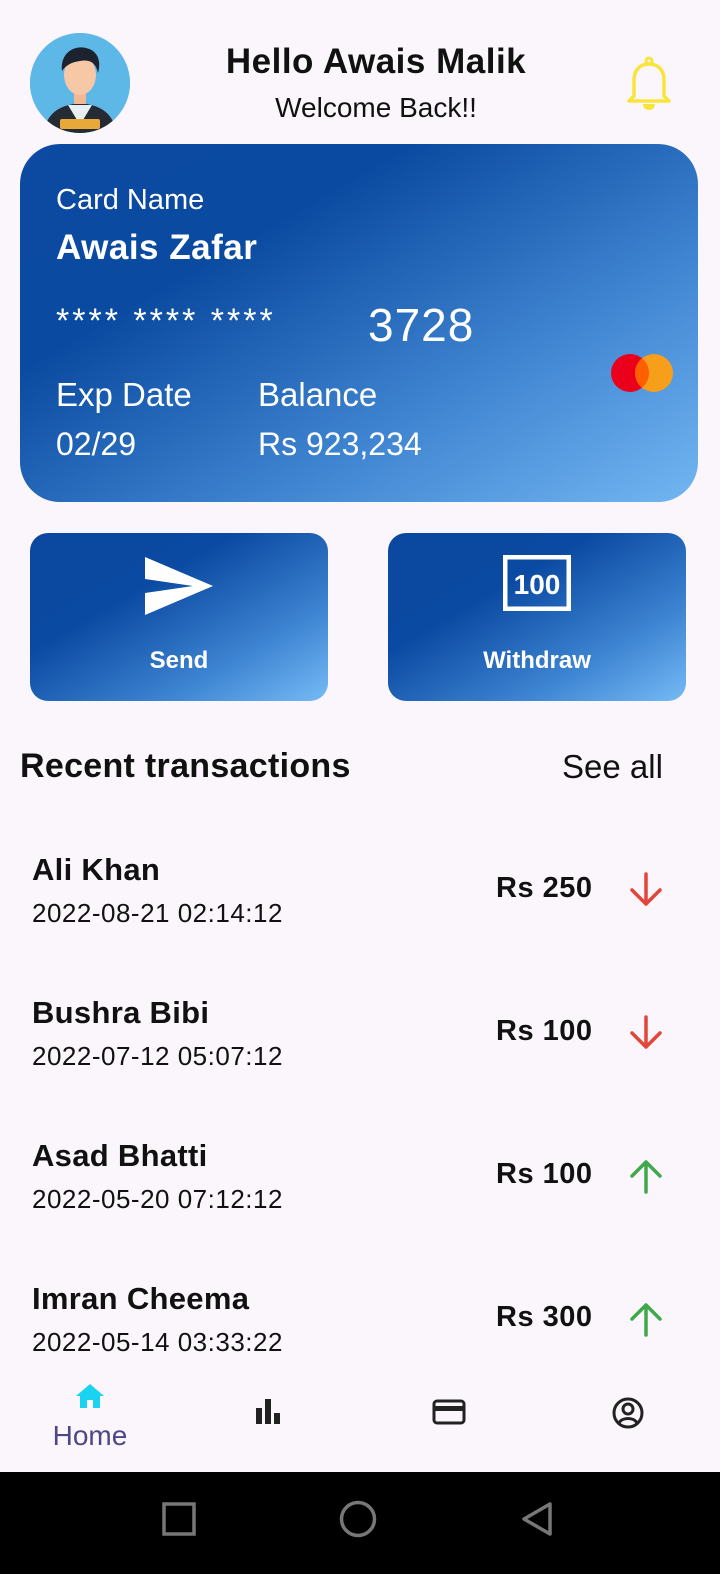 This screenshot has width=720, height=1574. What do you see at coordinates (179, 588) in the screenshot?
I see `send-icon` at bounding box center [179, 588].